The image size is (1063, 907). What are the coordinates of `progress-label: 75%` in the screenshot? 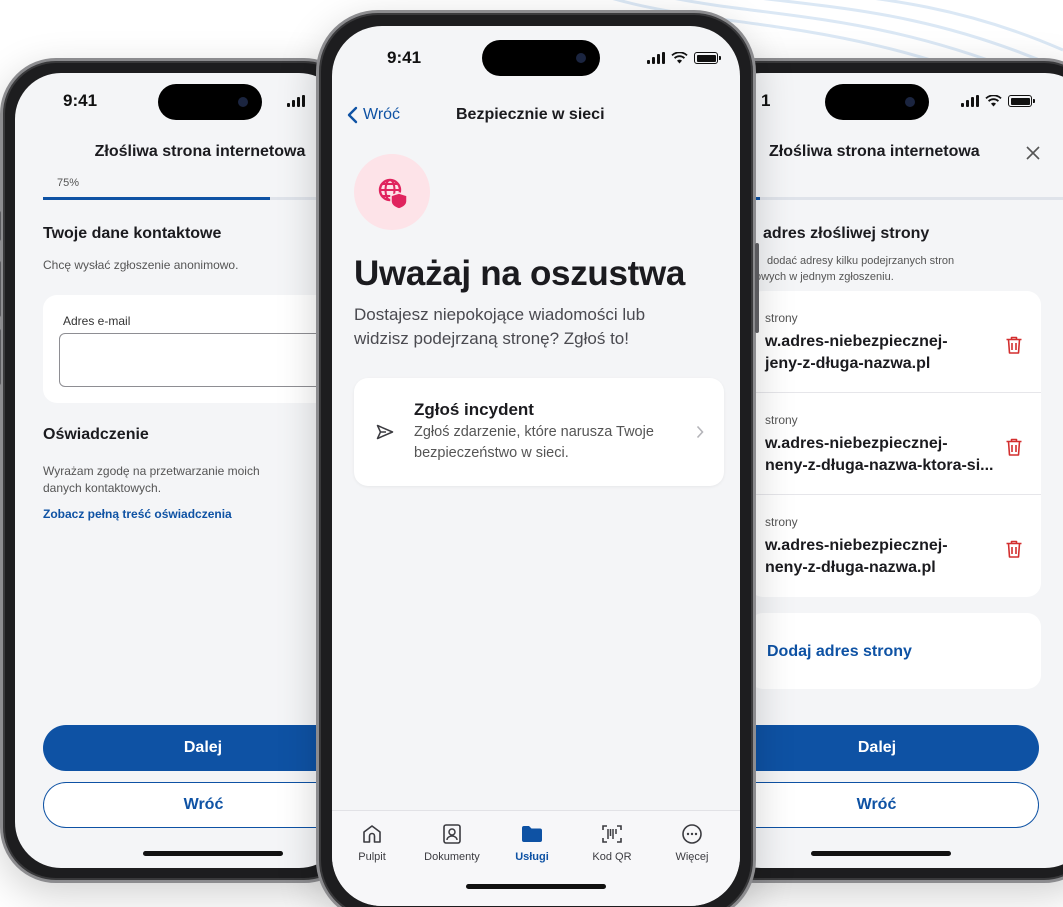 It's located at (68, 183).